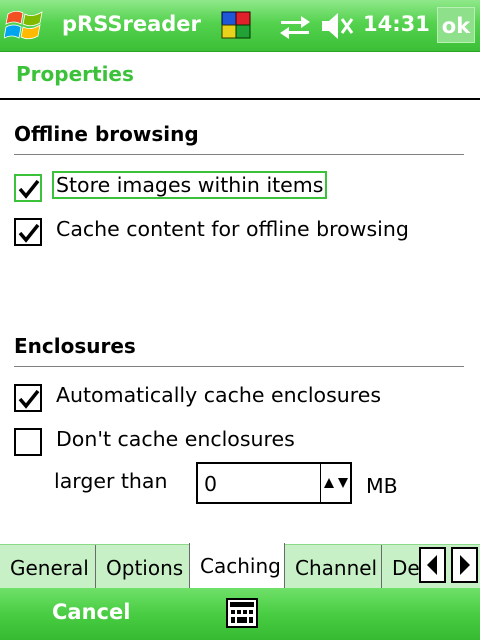  I want to click on section-title-enclosures: Enclosures, so click(75, 346).